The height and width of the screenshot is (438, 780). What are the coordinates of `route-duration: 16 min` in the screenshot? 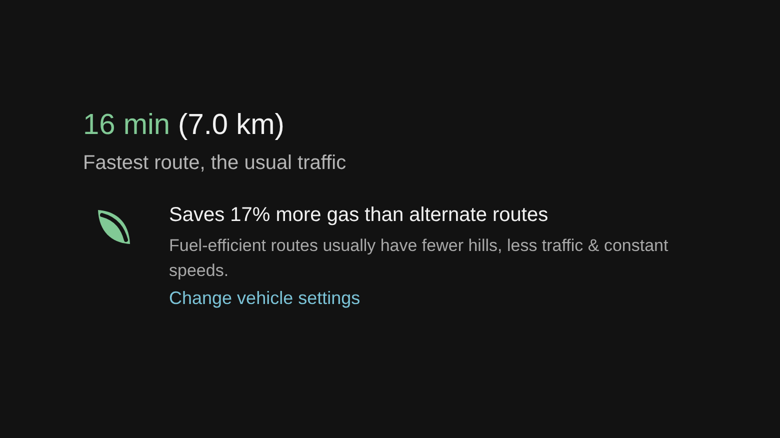 It's located at (126, 125).